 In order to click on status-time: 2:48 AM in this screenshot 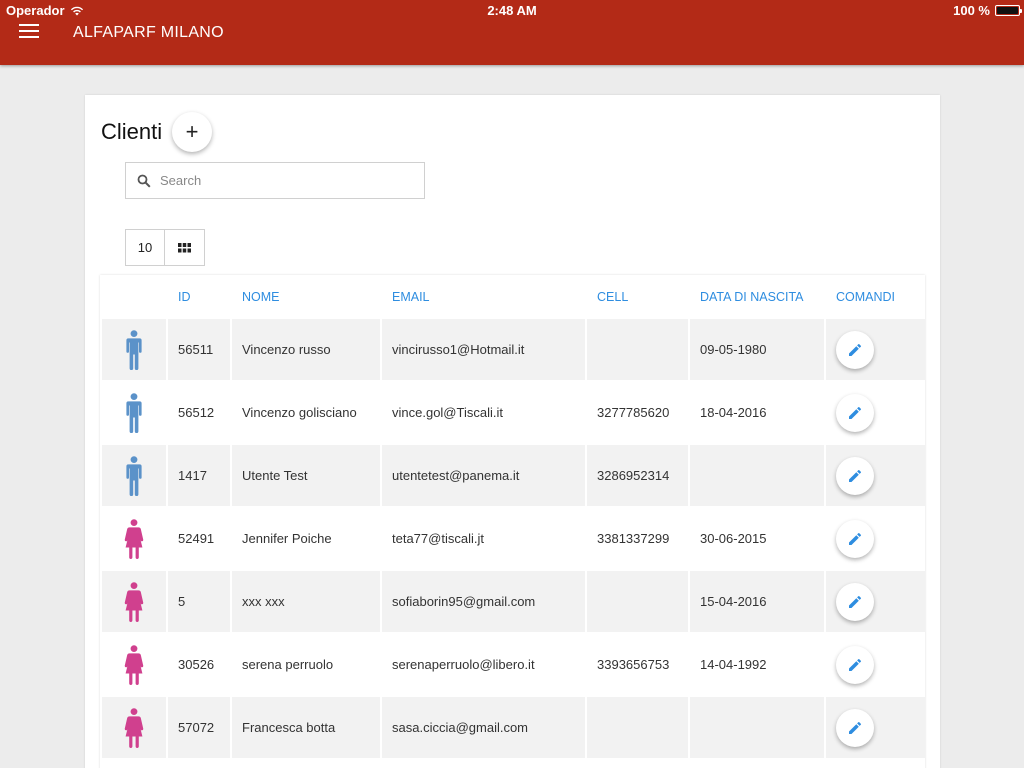, I will do `click(512, 10)`.